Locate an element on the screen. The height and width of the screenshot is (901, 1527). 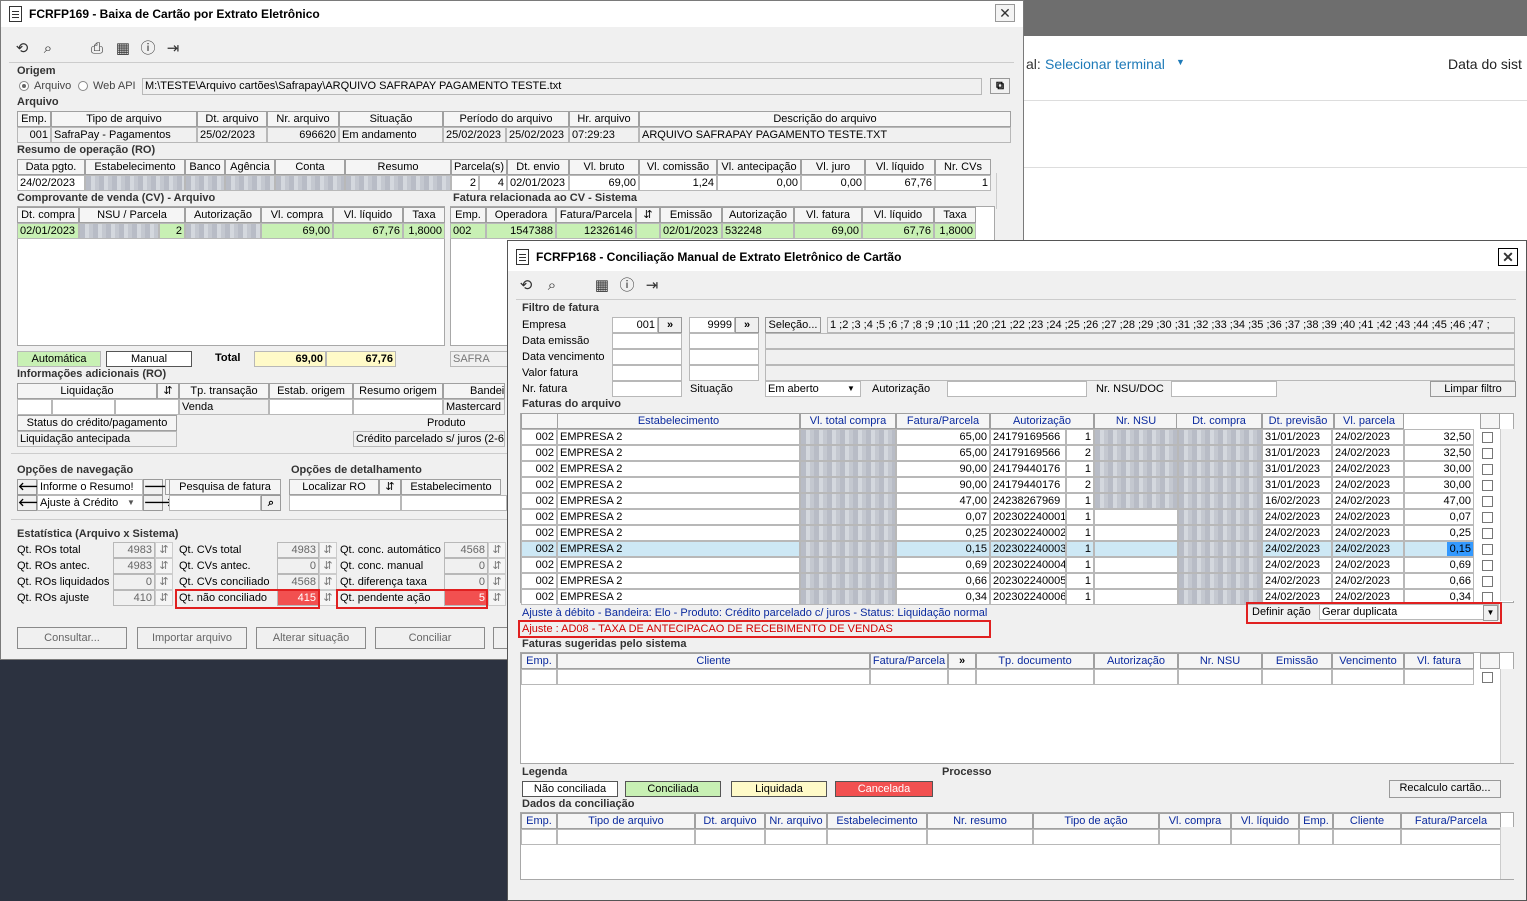
fat-row-1-dtcompra: 31/01/2023 is located at coordinates (1297, 453).